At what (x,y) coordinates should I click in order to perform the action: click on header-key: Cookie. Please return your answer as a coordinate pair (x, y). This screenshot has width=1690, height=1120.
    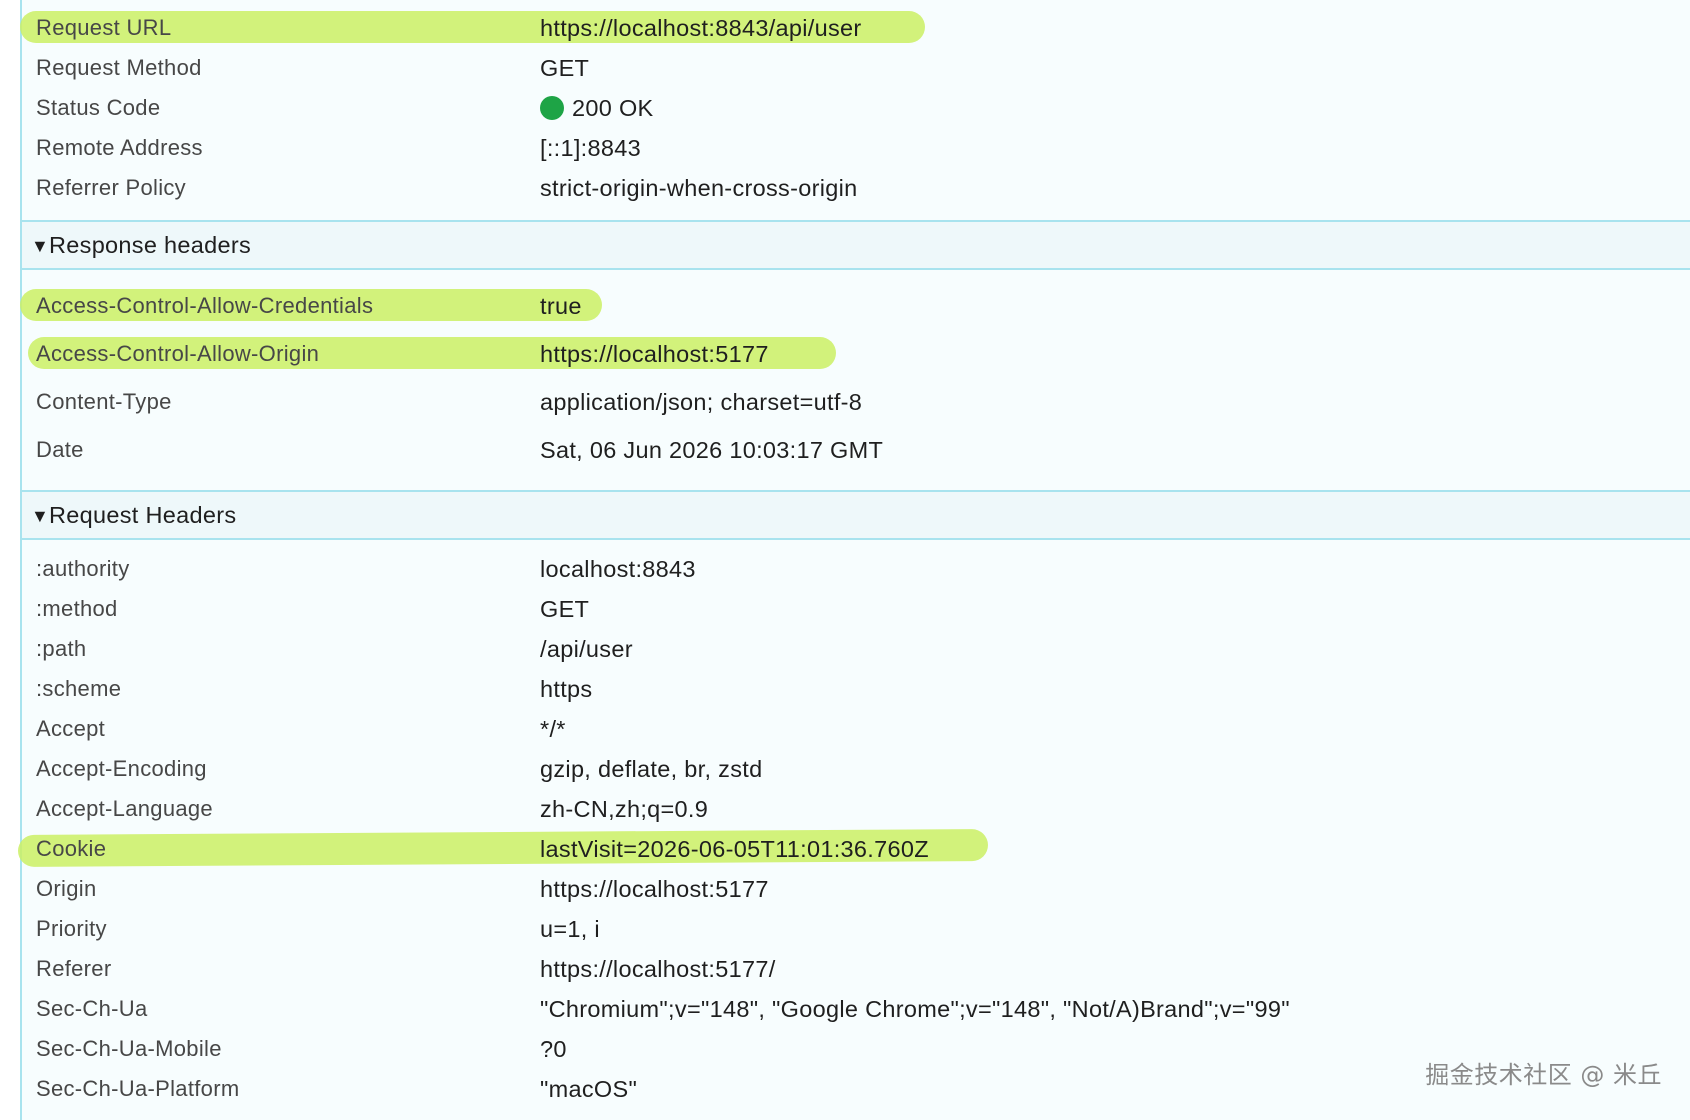
    Looking at the image, I should click on (71, 848).